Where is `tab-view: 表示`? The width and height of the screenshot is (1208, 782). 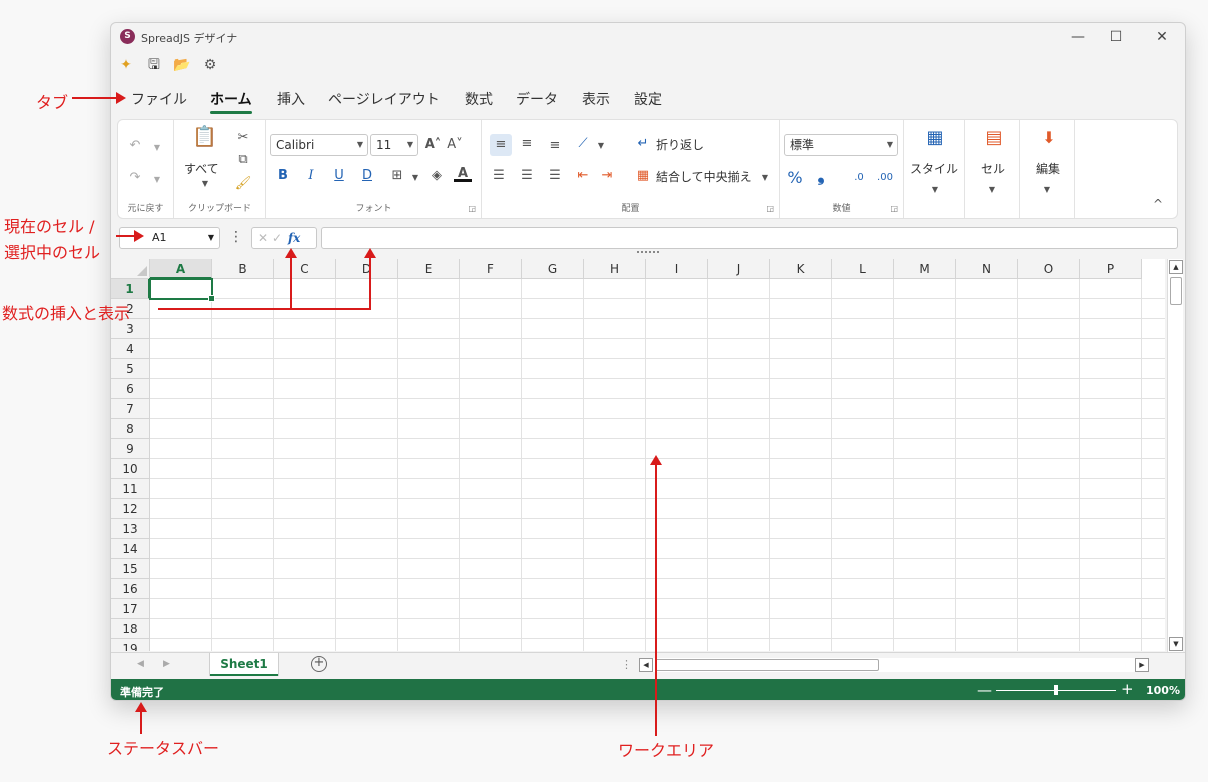 tab-view: 表示 is located at coordinates (596, 99).